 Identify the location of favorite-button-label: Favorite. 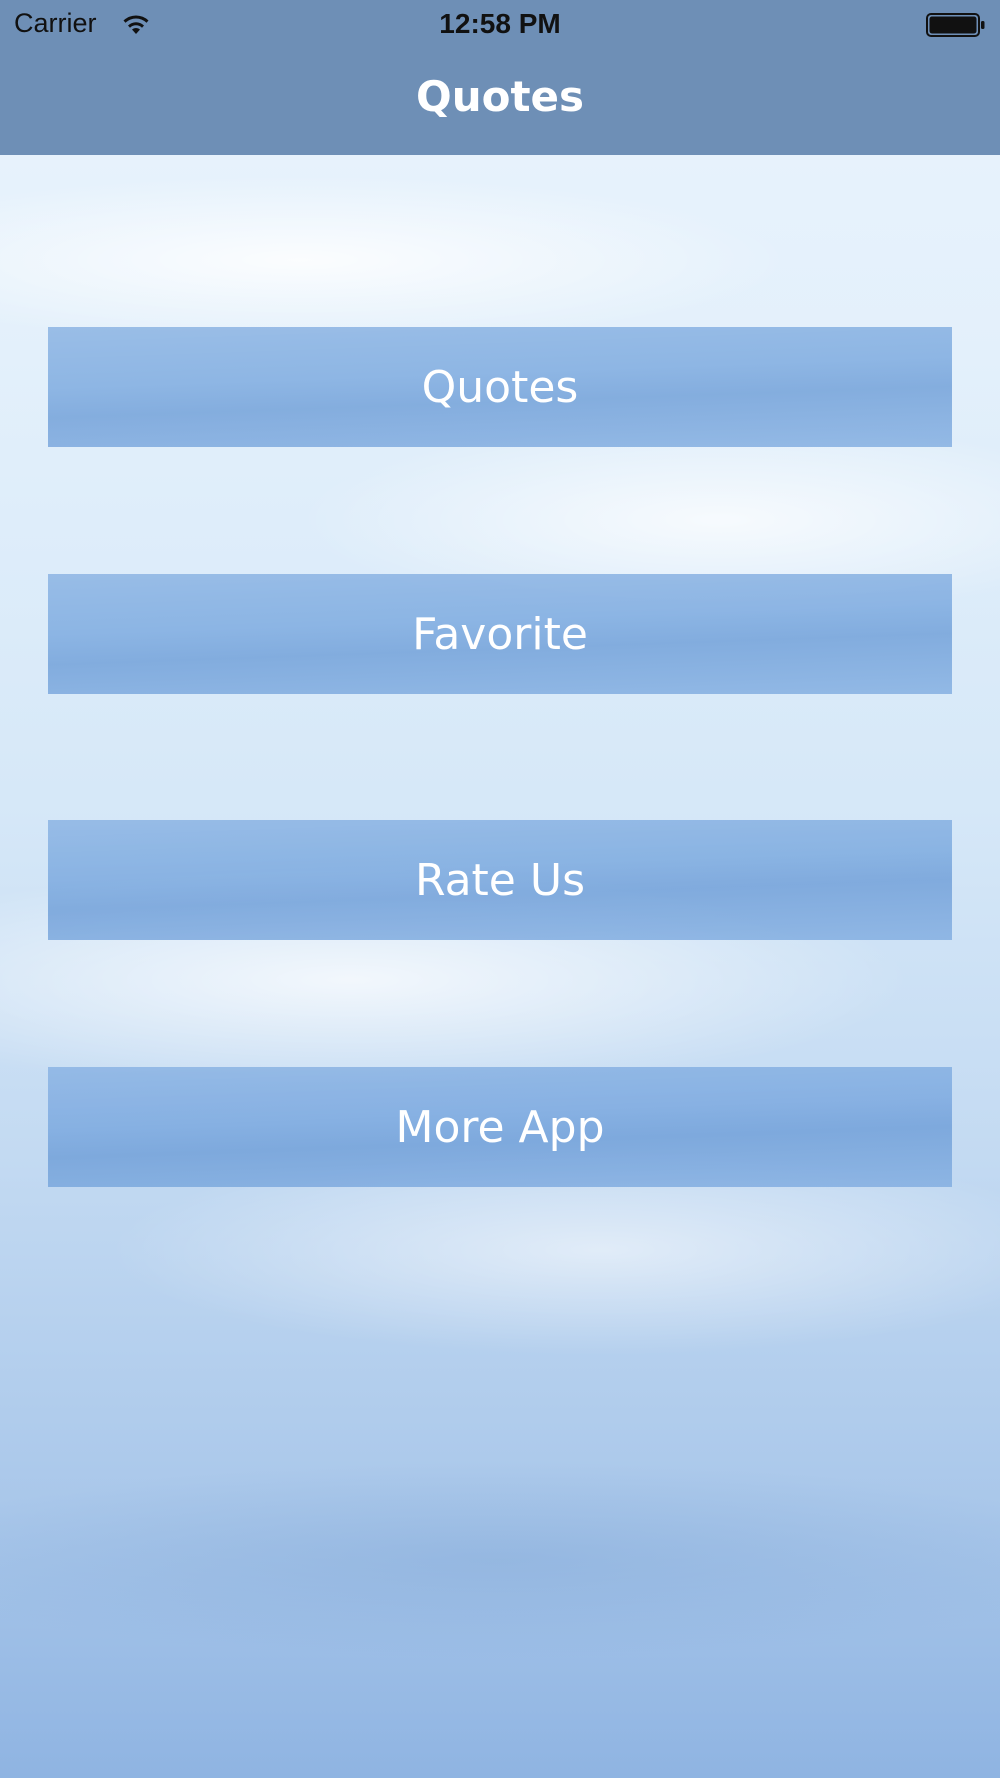
(500, 634).